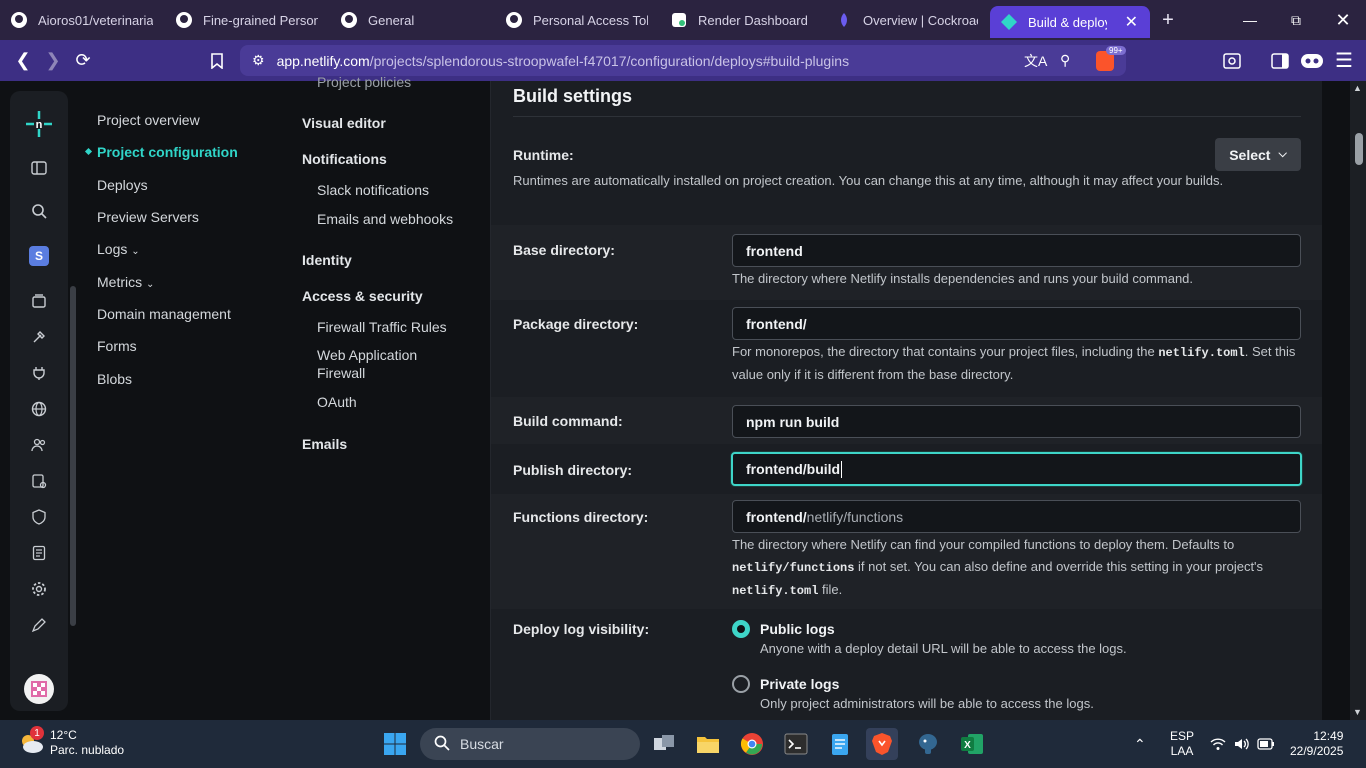 The height and width of the screenshot is (768, 1366). What do you see at coordinates (708, 744) in the screenshot?
I see `file-explorer-icon` at bounding box center [708, 744].